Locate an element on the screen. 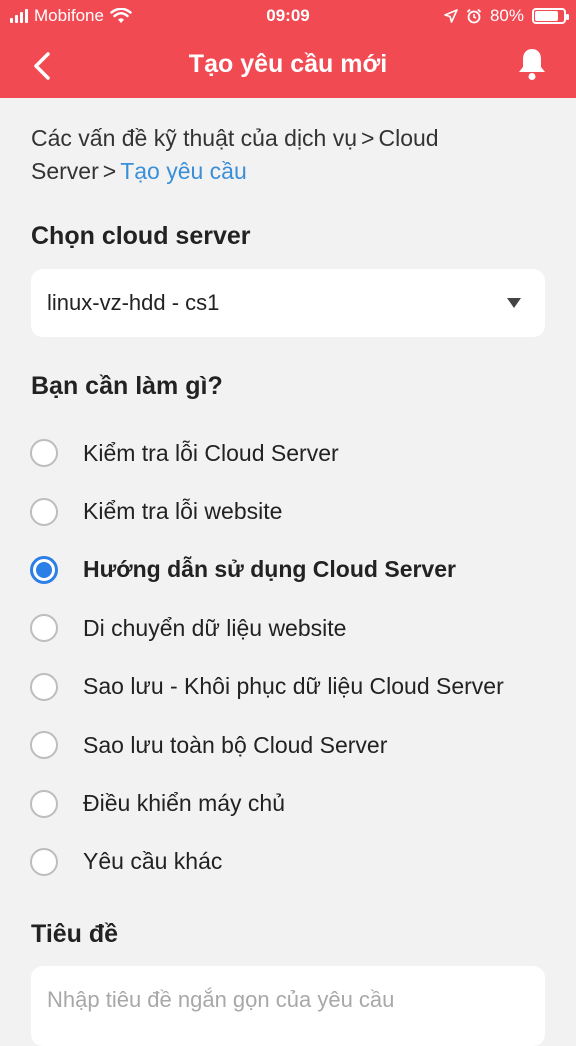 This screenshot has height=1046, width=576. cloud-server-select: linux-vz-hdd - cs1 is located at coordinates (288, 303).